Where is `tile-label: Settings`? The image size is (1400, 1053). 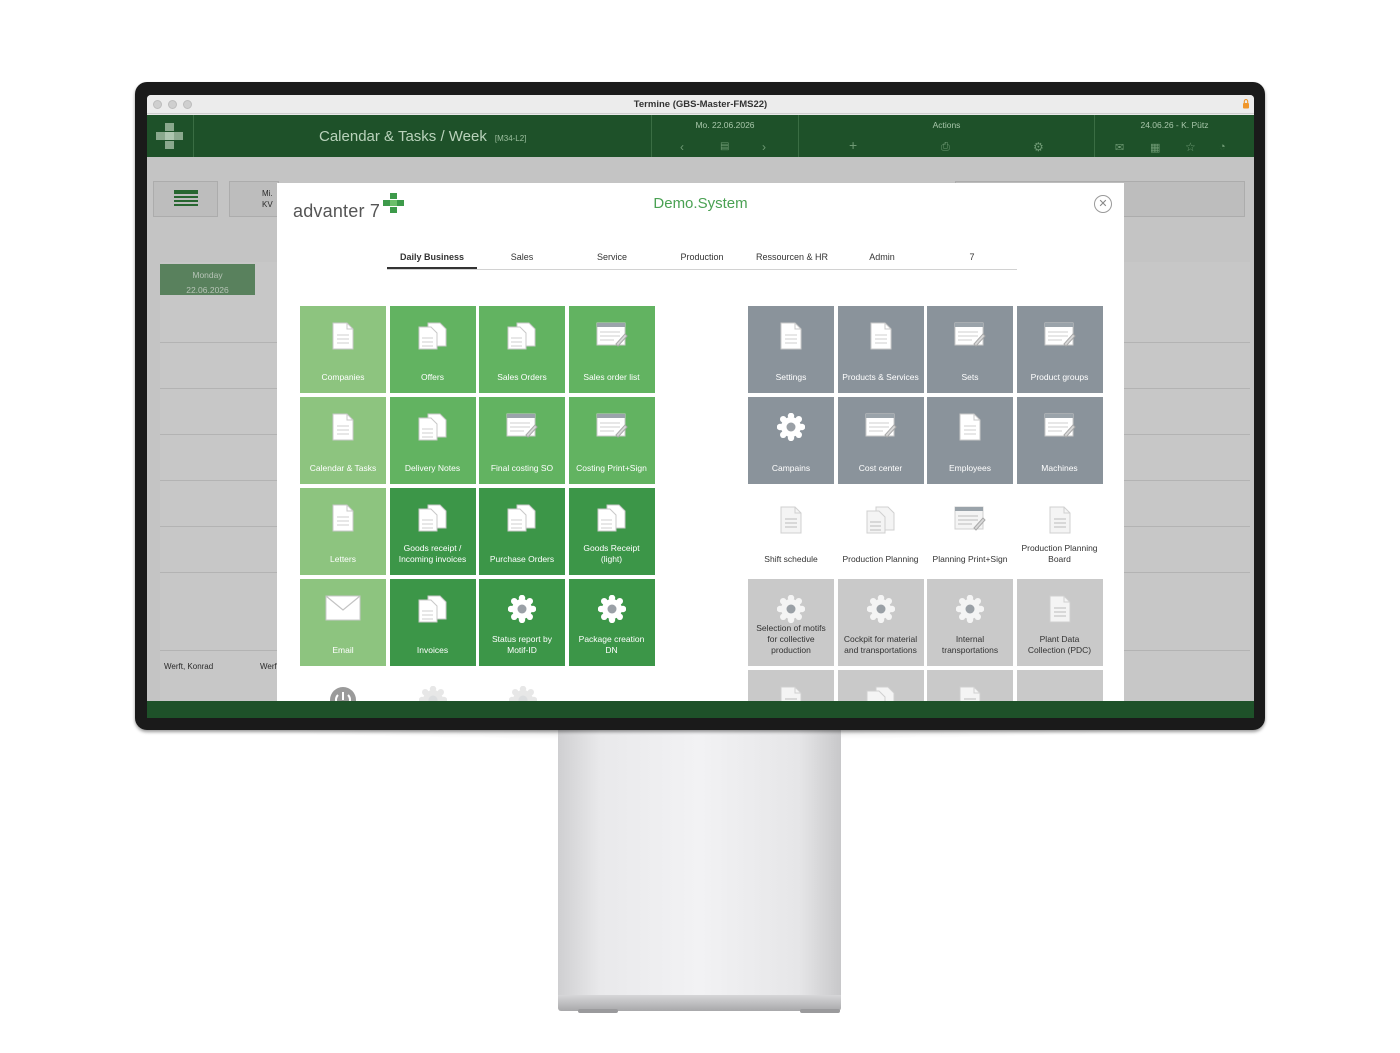 tile-label: Settings is located at coordinates (791, 377).